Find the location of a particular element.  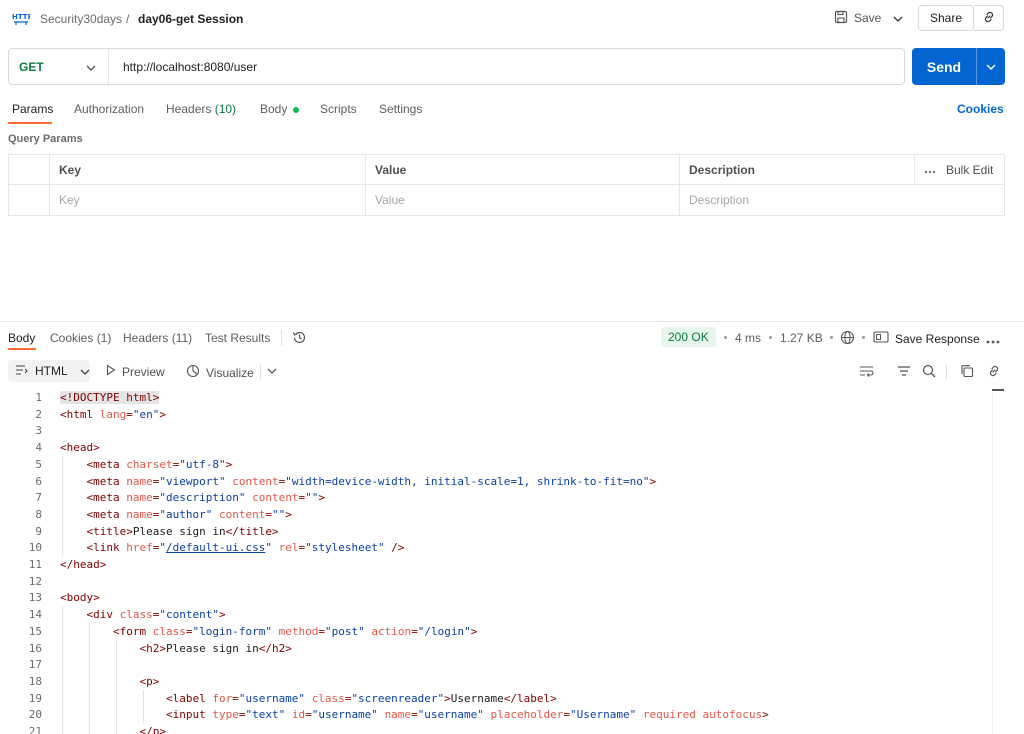

line-number: 15 is located at coordinates (35, 631).